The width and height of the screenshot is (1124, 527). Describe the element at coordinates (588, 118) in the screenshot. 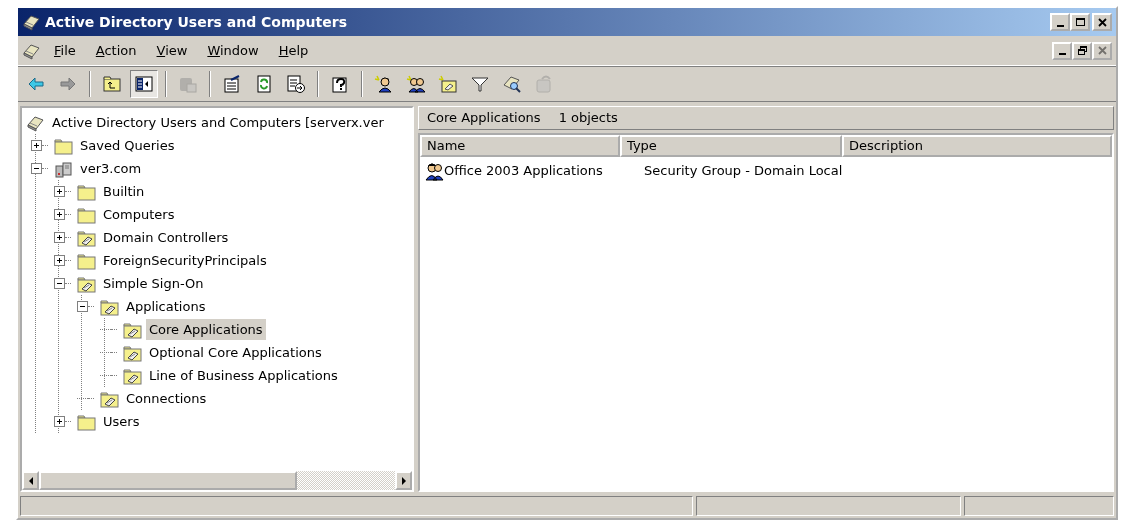

I see `object-count: 1 objects` at that location.